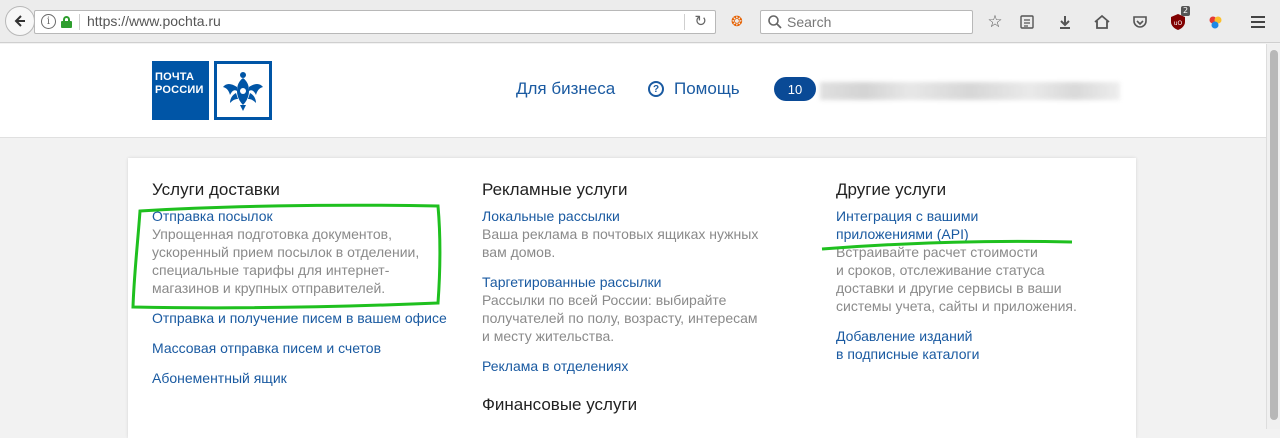  What do you see at coordinates (620, 216) in the screenshot?
I see `service-link: Локальные рассылки` at bounding box center [620, 216].